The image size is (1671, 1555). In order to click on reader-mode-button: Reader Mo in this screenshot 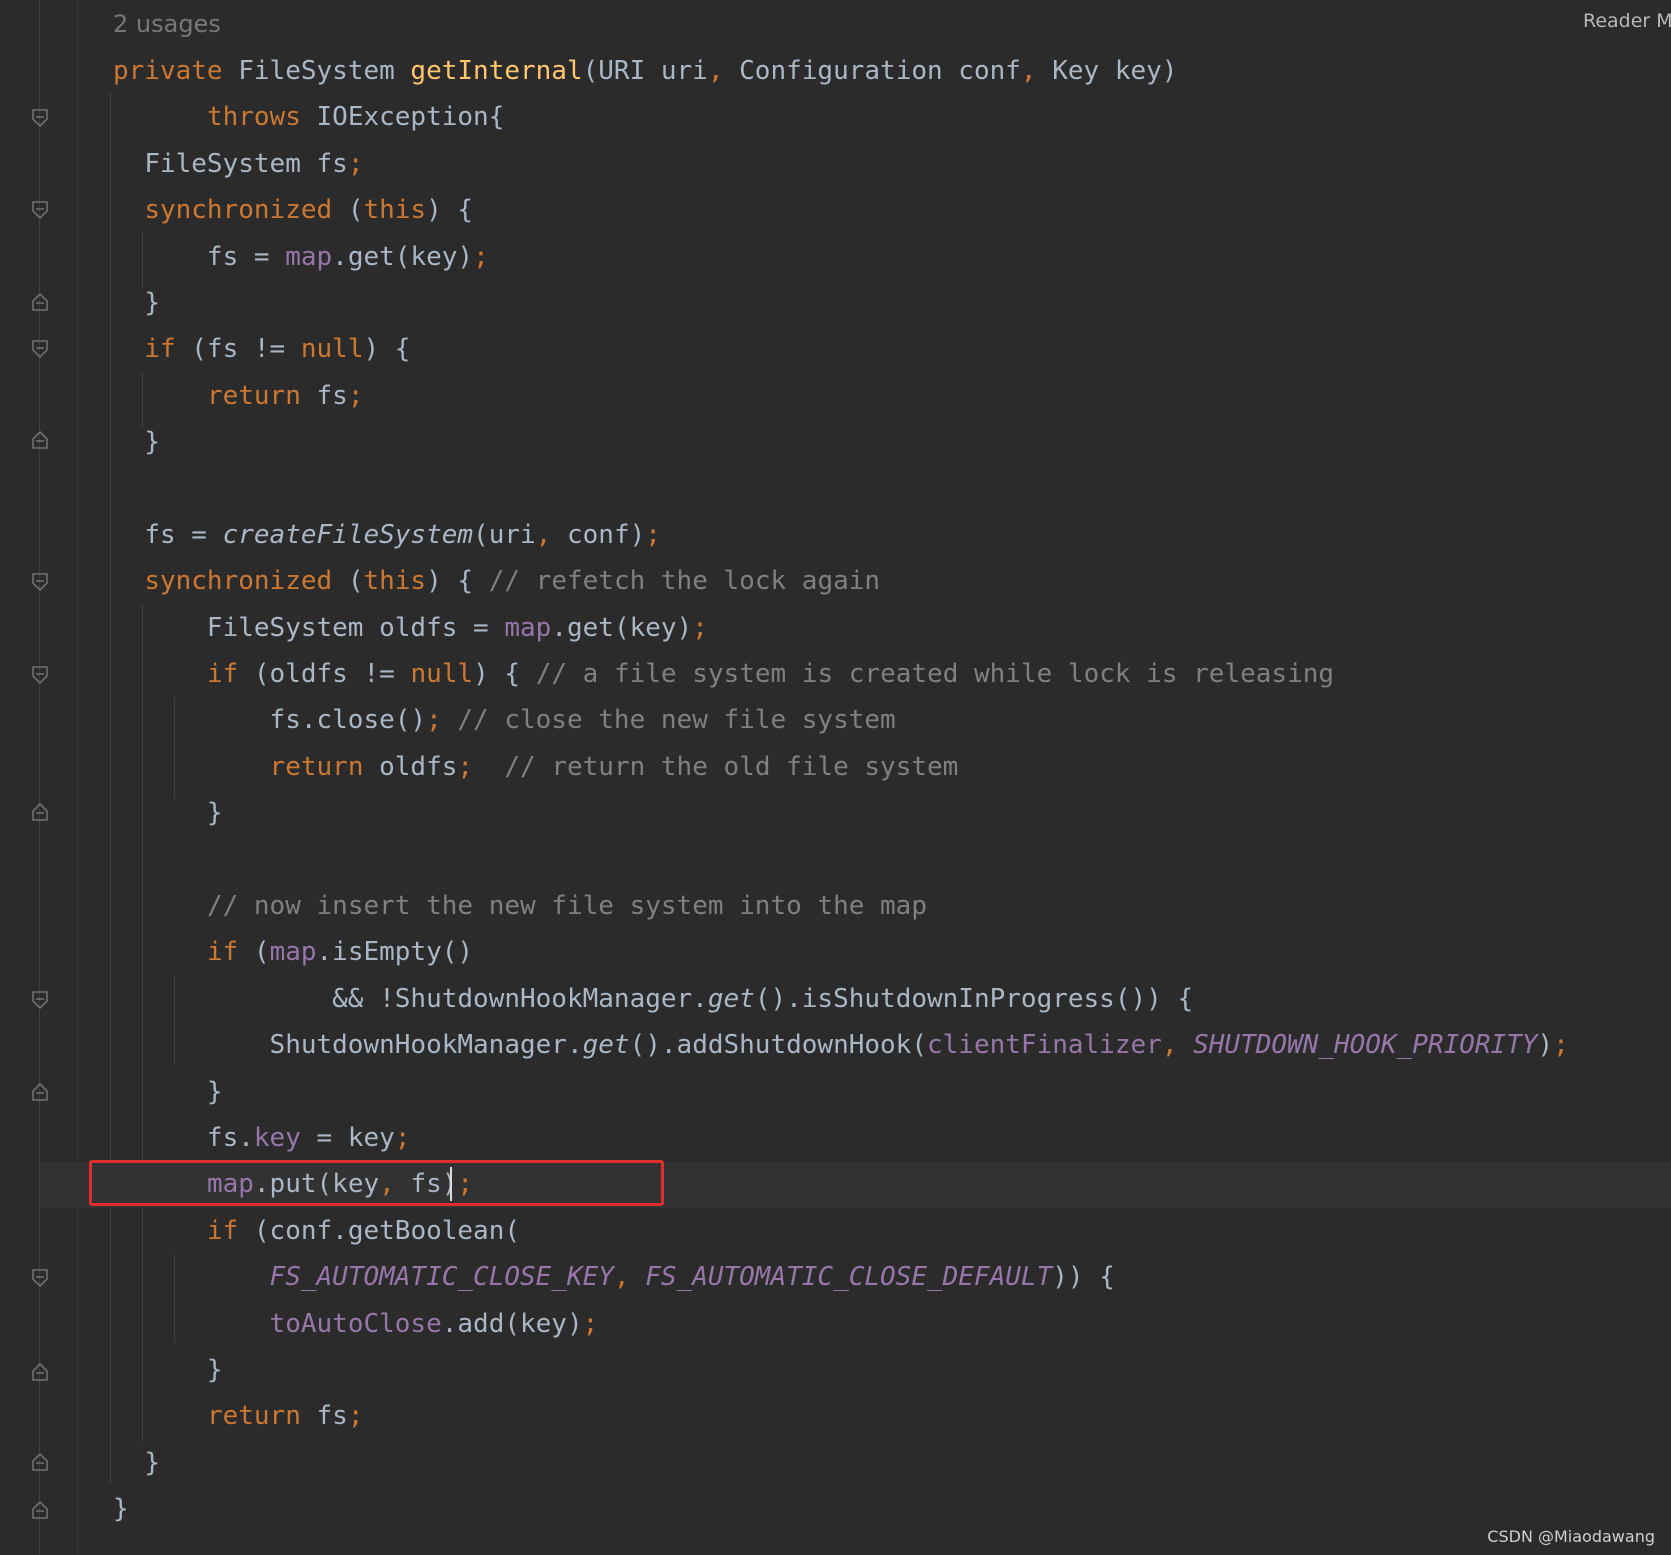, I will do `click(1627, 21)`.